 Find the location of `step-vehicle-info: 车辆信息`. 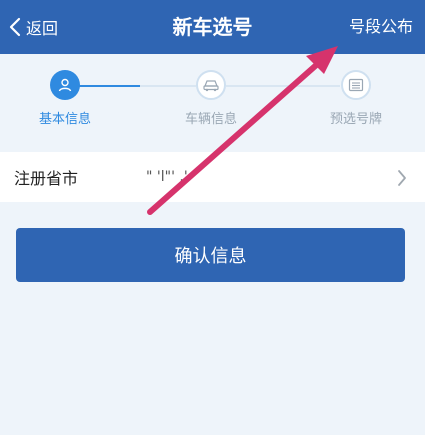

step-vehicle-info: 车辆信息 is located at coordinates (211, 98).